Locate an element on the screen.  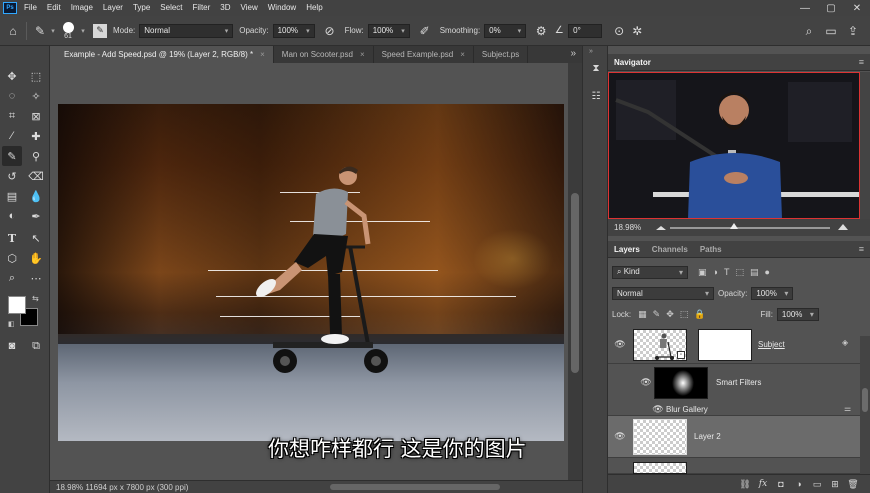
filter-toggle-icon: ● is located at coordinates (766, 272).